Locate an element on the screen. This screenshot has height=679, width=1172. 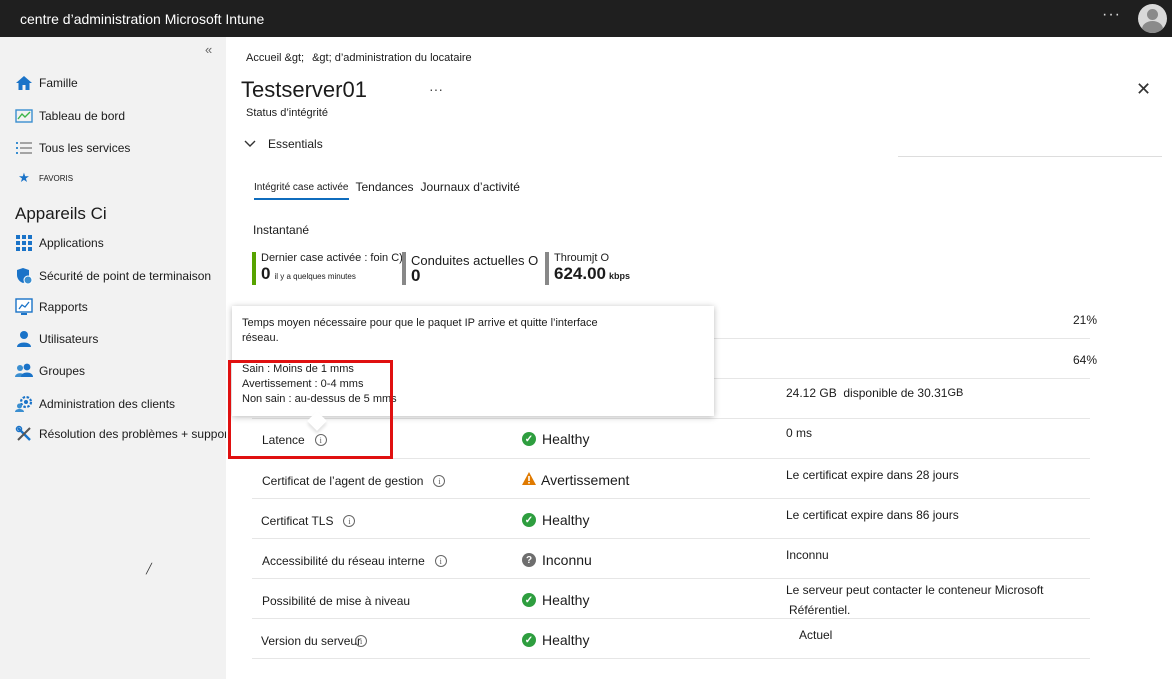
sidebar-item-utilisateurs: Utilisateurs is located at coordinates (56, 339).